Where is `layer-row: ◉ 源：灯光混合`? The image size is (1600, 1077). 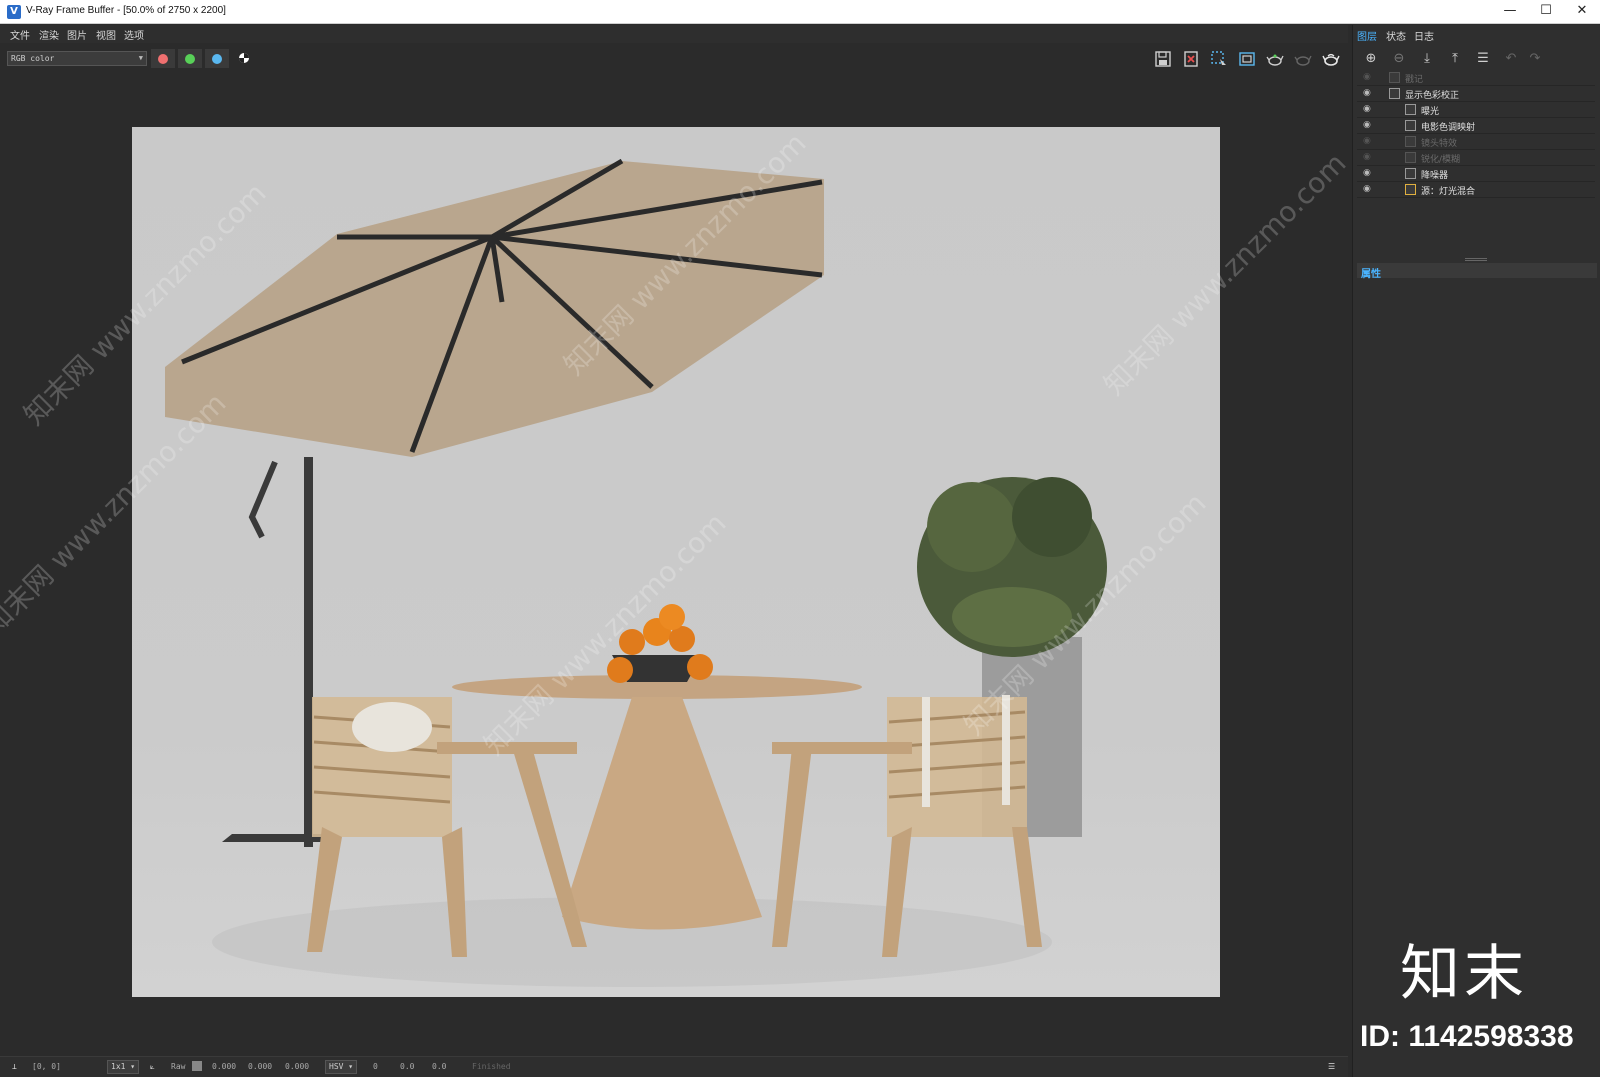
layer-row: ◉ 源：灯光混合 is located at coordinates (1476, 190).